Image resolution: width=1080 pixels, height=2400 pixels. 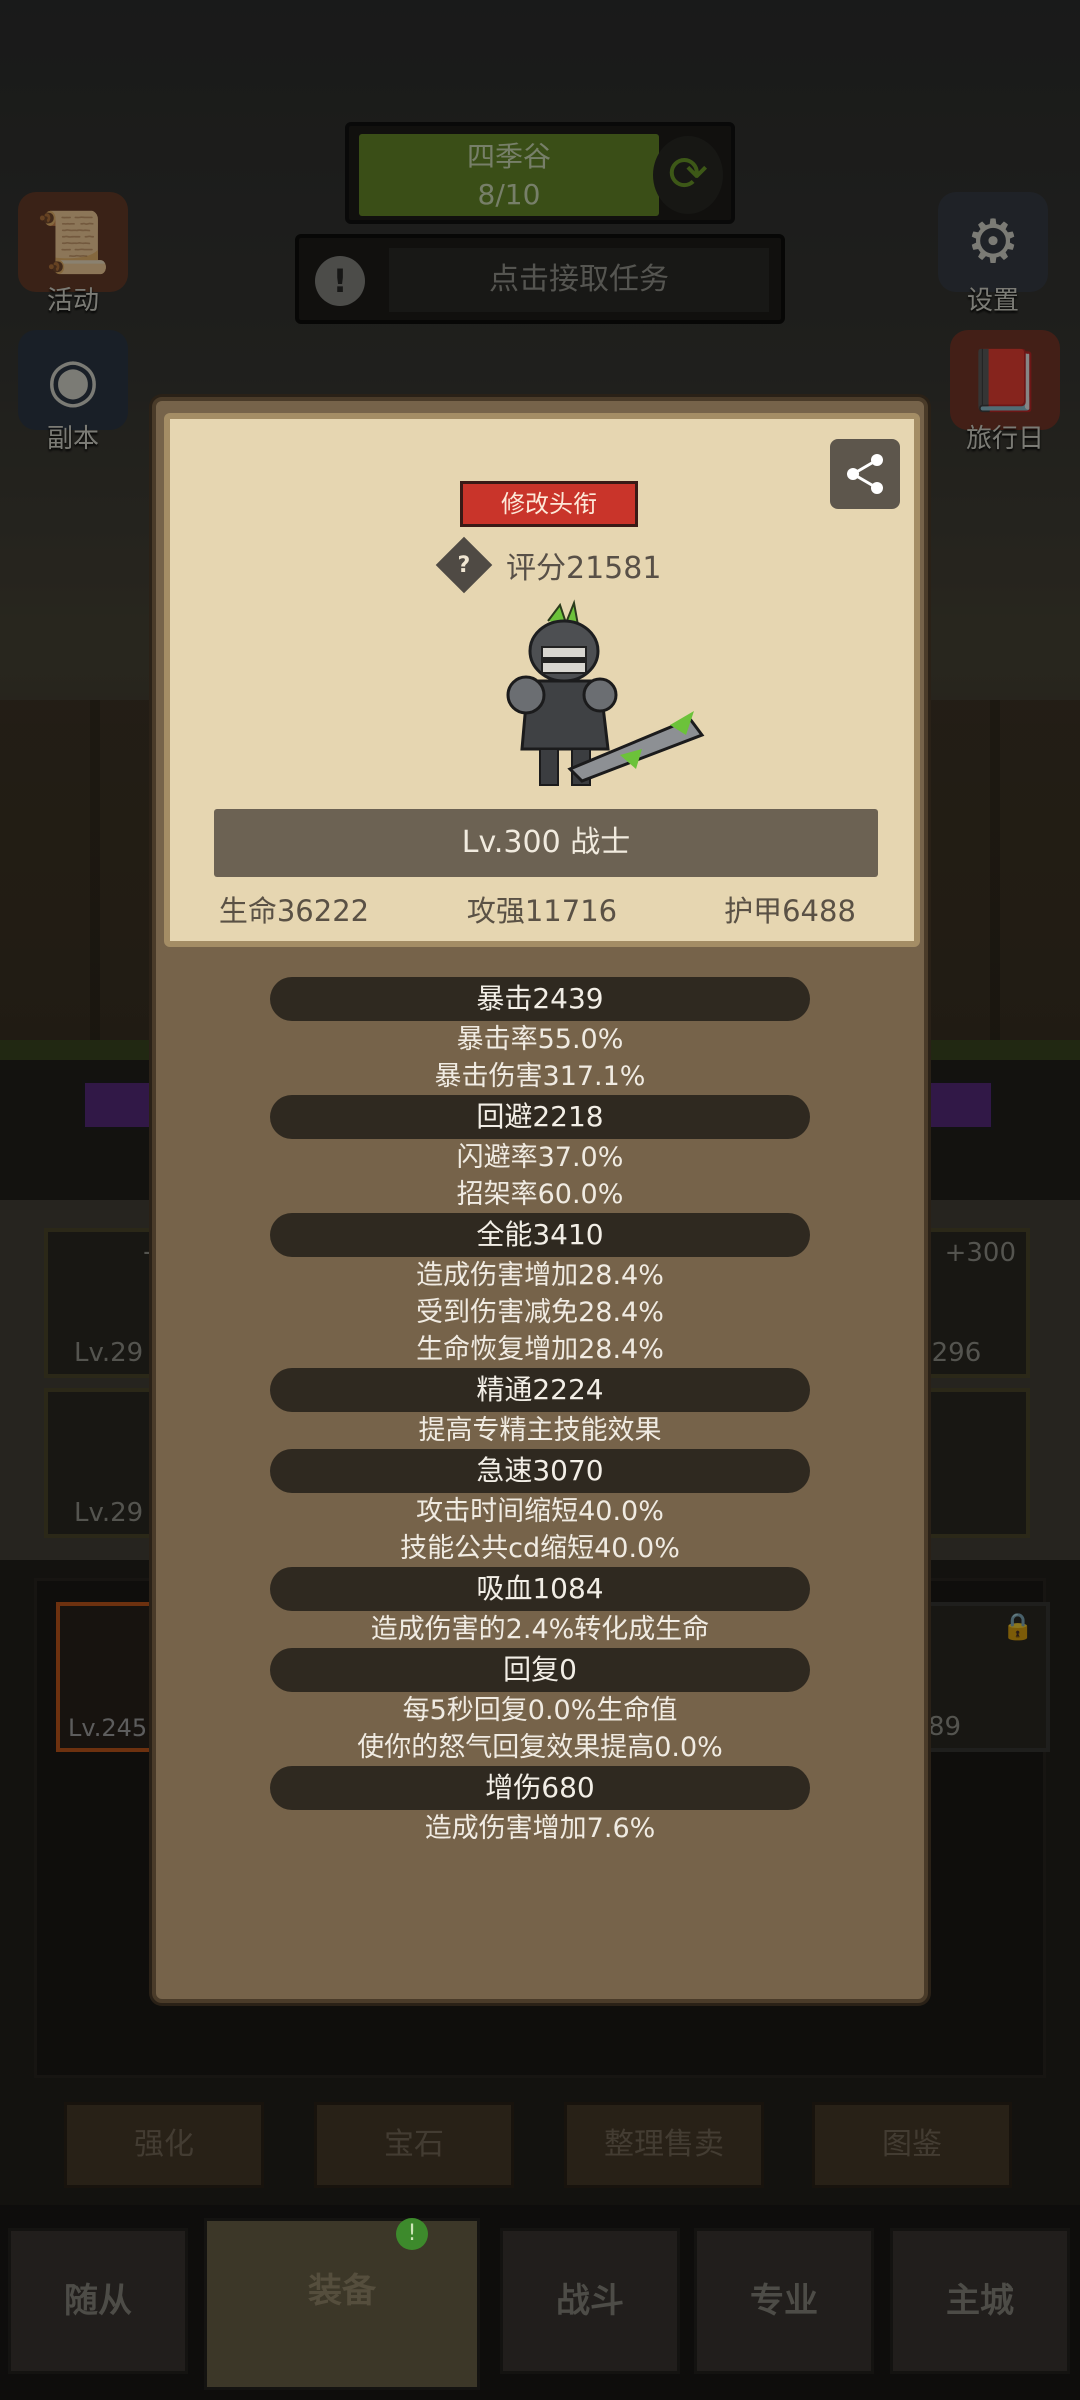 I want to click on score: 评分21581, so click(x=584, y=568).